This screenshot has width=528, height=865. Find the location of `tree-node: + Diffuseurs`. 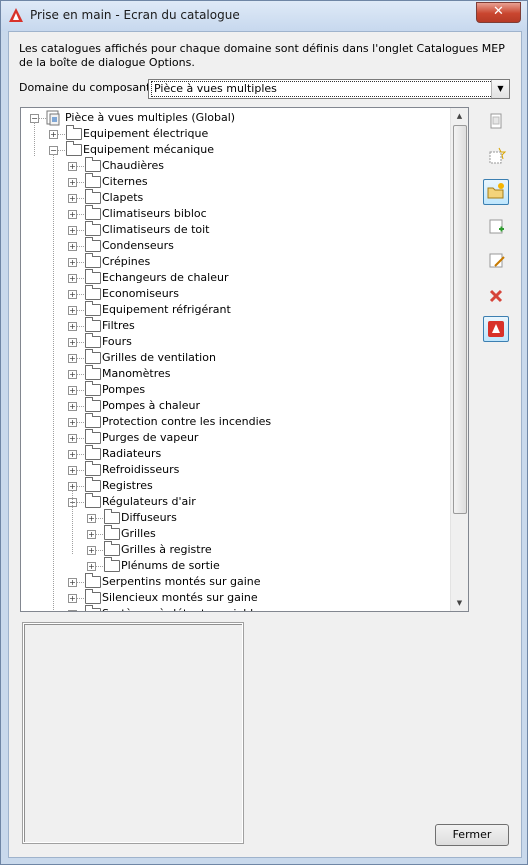

tree-node: + Diffuseurs is located at coordinates (235, 517).